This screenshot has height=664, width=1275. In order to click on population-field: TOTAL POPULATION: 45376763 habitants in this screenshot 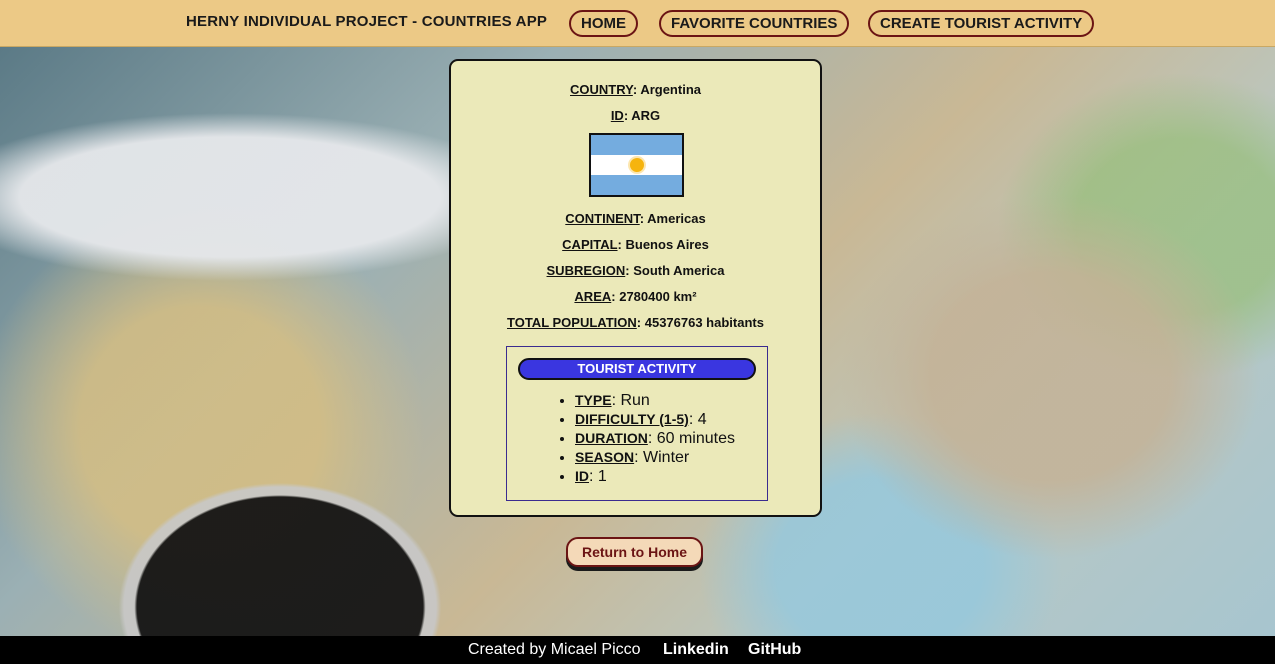, I will do `click(635, 322)`.